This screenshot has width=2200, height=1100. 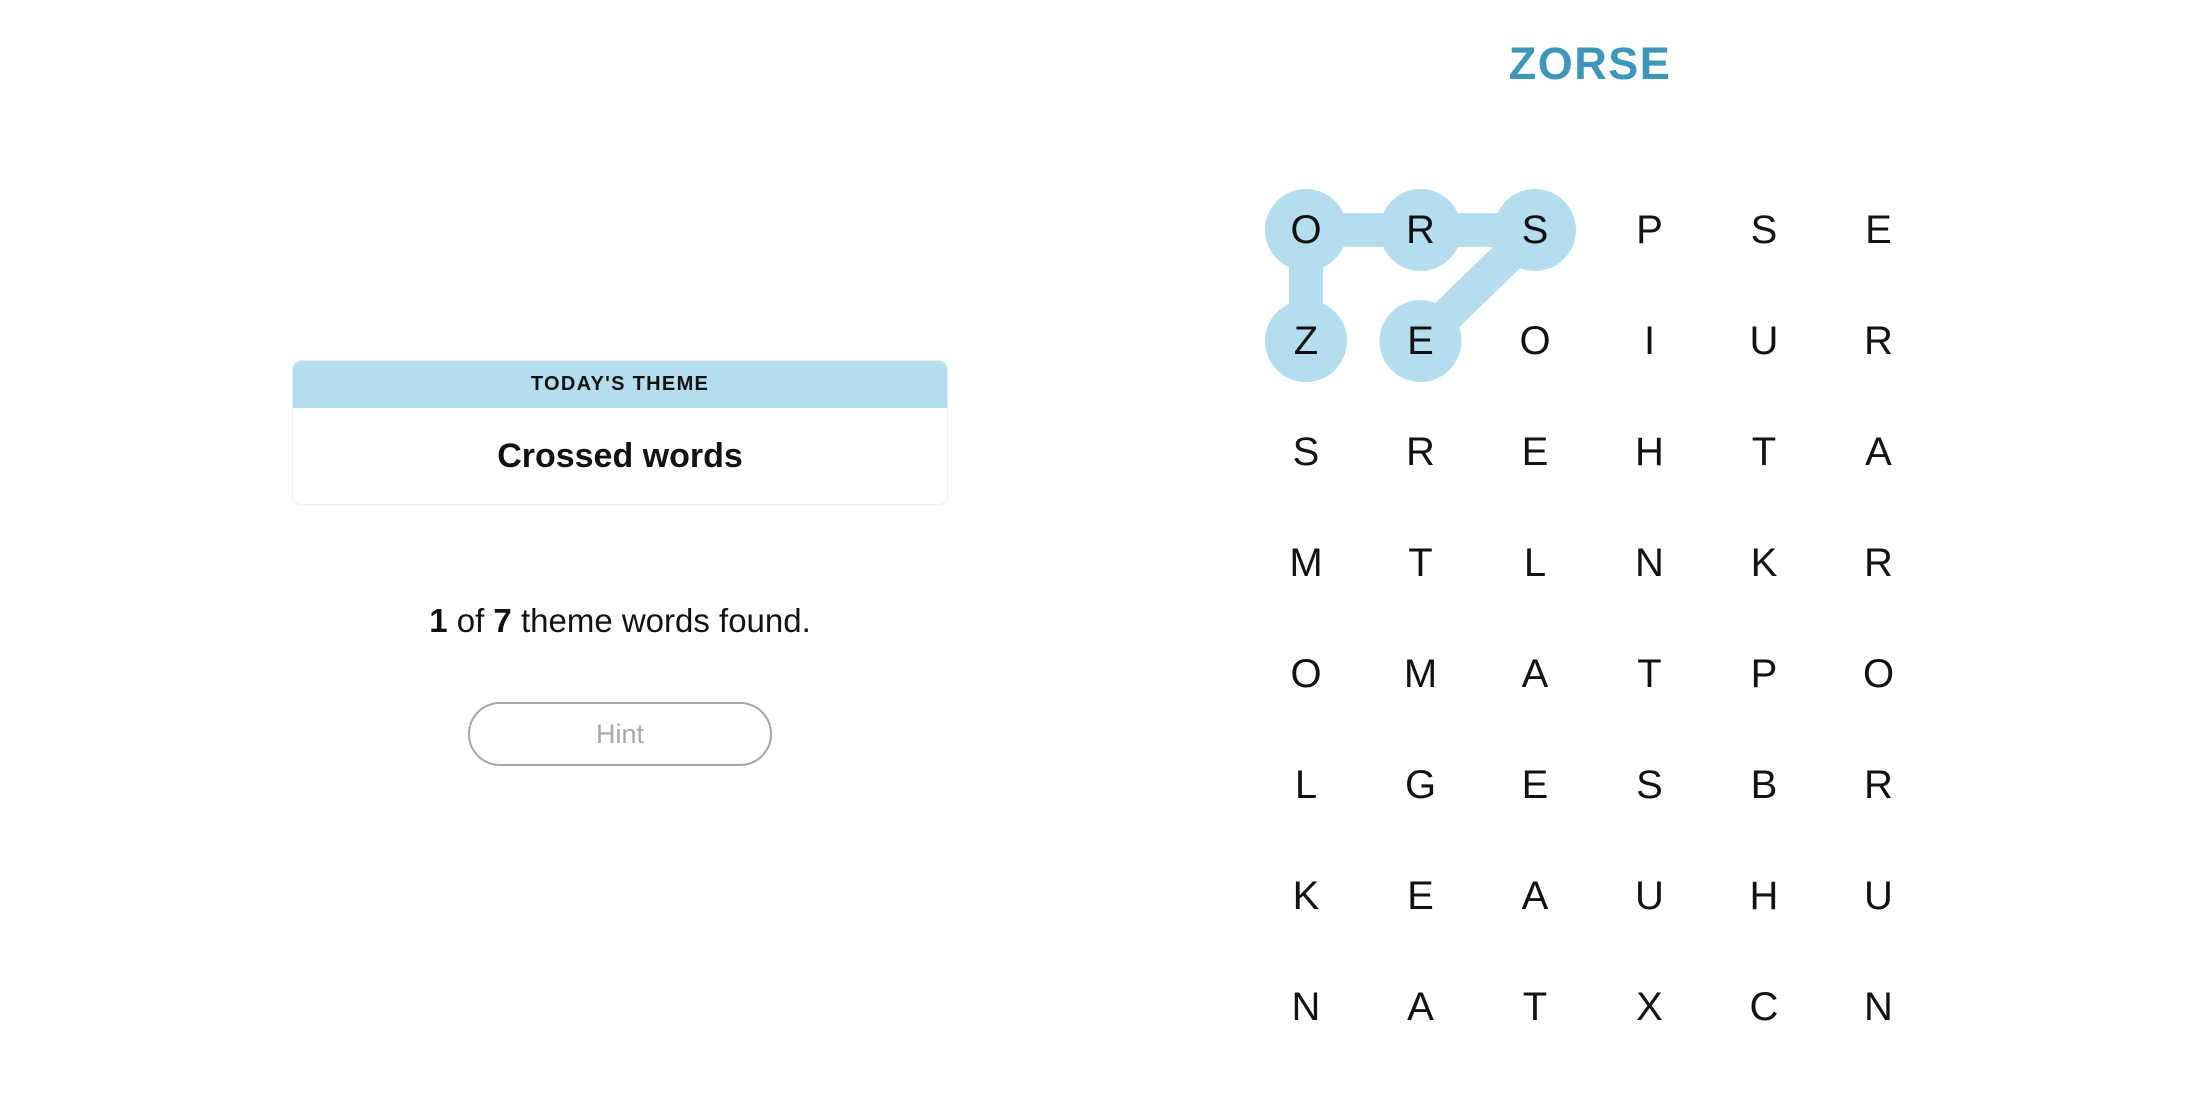 I want to click on todays-theme-card: TODAY'S THEME Crossed words, so click(x=620, y=432).